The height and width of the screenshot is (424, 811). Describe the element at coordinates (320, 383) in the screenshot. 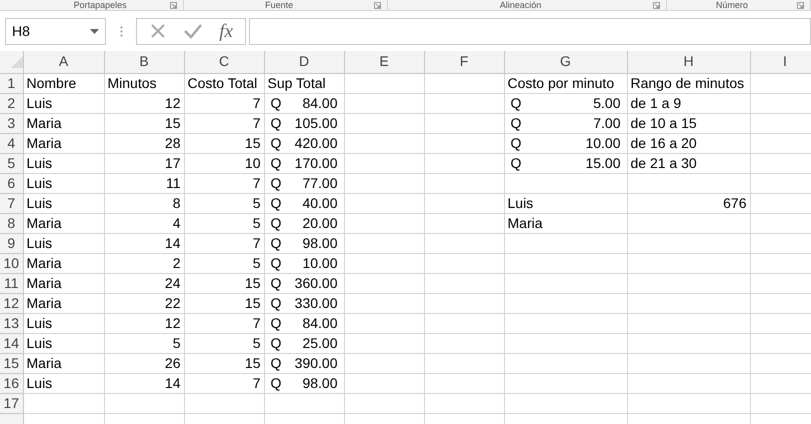

I see `table-cell: 98.00` at that location.